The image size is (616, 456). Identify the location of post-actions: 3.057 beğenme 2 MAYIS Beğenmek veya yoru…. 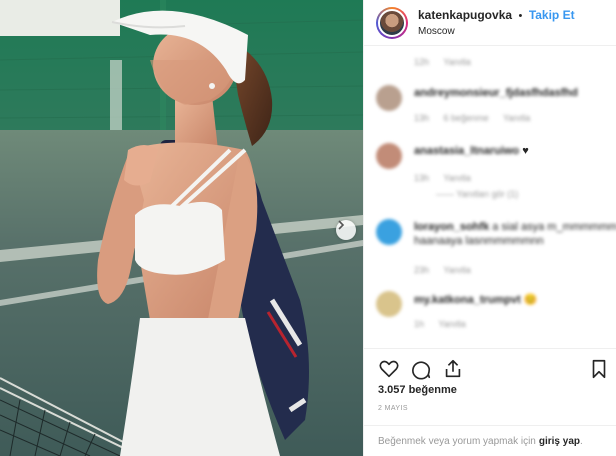
(490, 402).